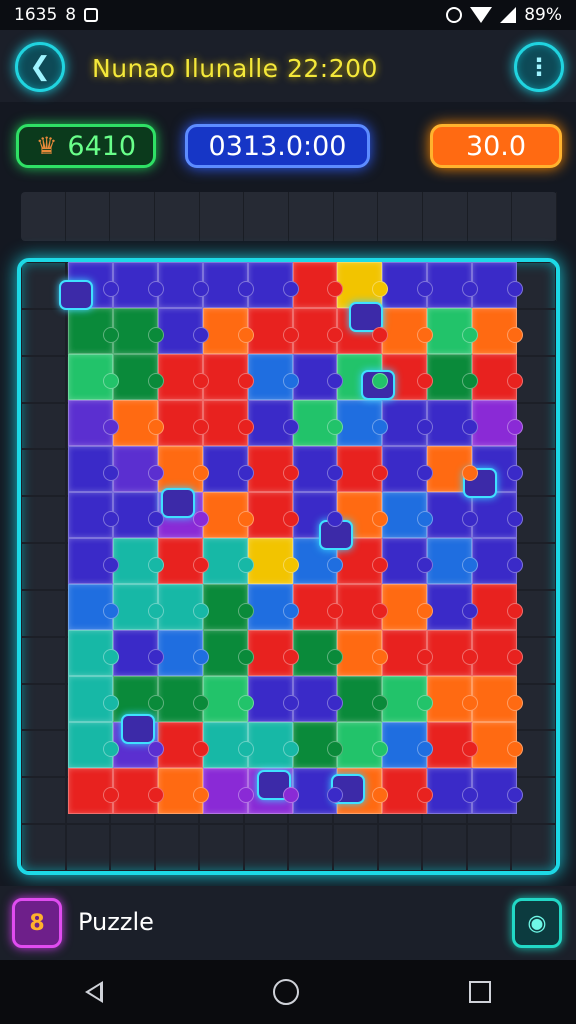 The image size is (576, 1024). What do you see at coordinates (286, 992) in the screenshot?
I see `nav-home-button` at bounding box center [286, 992].